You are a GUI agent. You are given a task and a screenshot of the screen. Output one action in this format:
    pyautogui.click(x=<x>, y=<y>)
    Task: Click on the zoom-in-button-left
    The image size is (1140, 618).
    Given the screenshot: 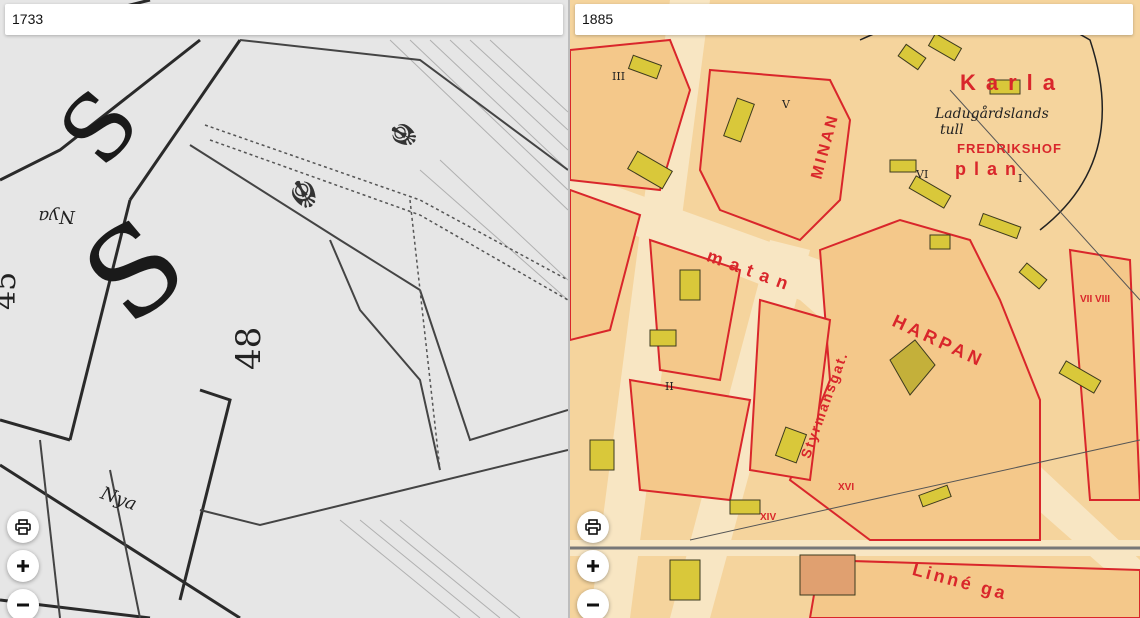 What is the action you would take?
    pyautogui.click(x=23, y=566)
    